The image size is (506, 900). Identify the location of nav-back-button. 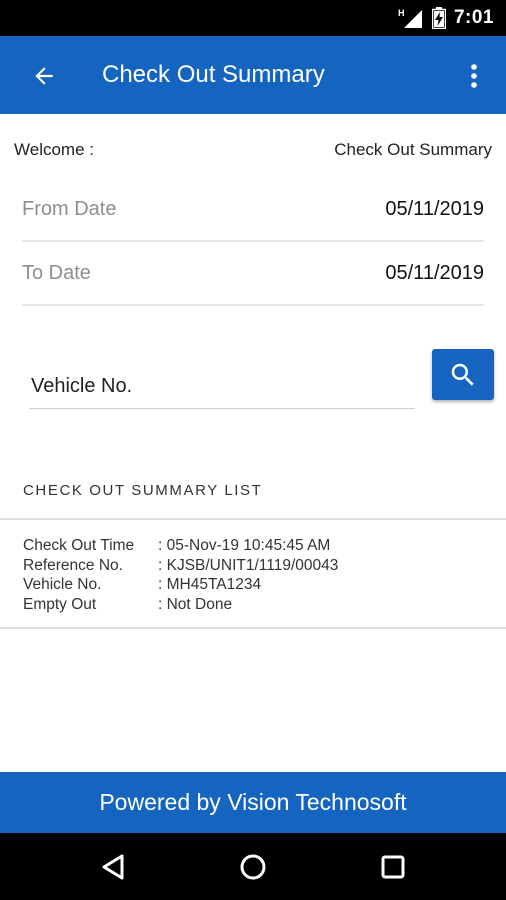
(113, 867).